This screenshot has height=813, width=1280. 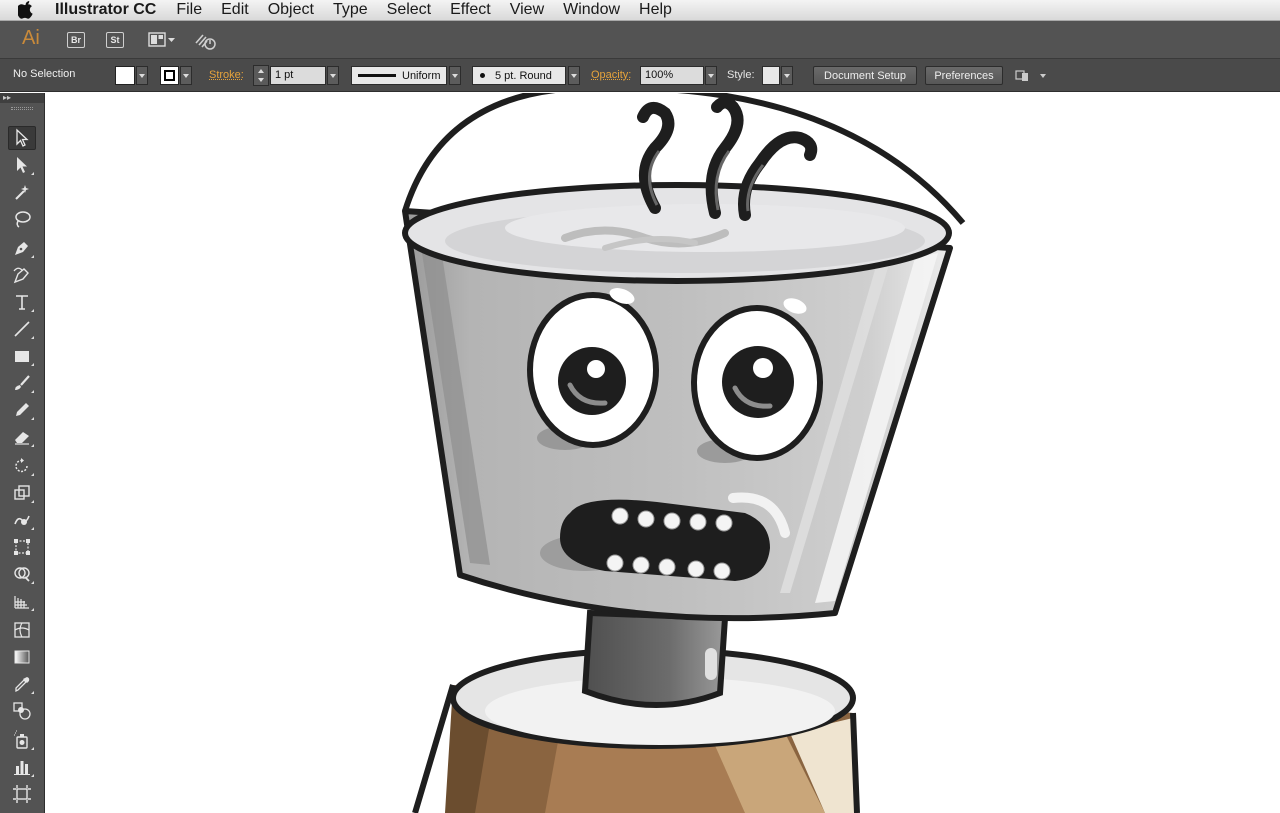 What do you see at coordinates (377, 75) in the screenshot?
I see `profile-line-icon` at bounding box center [377, 75].